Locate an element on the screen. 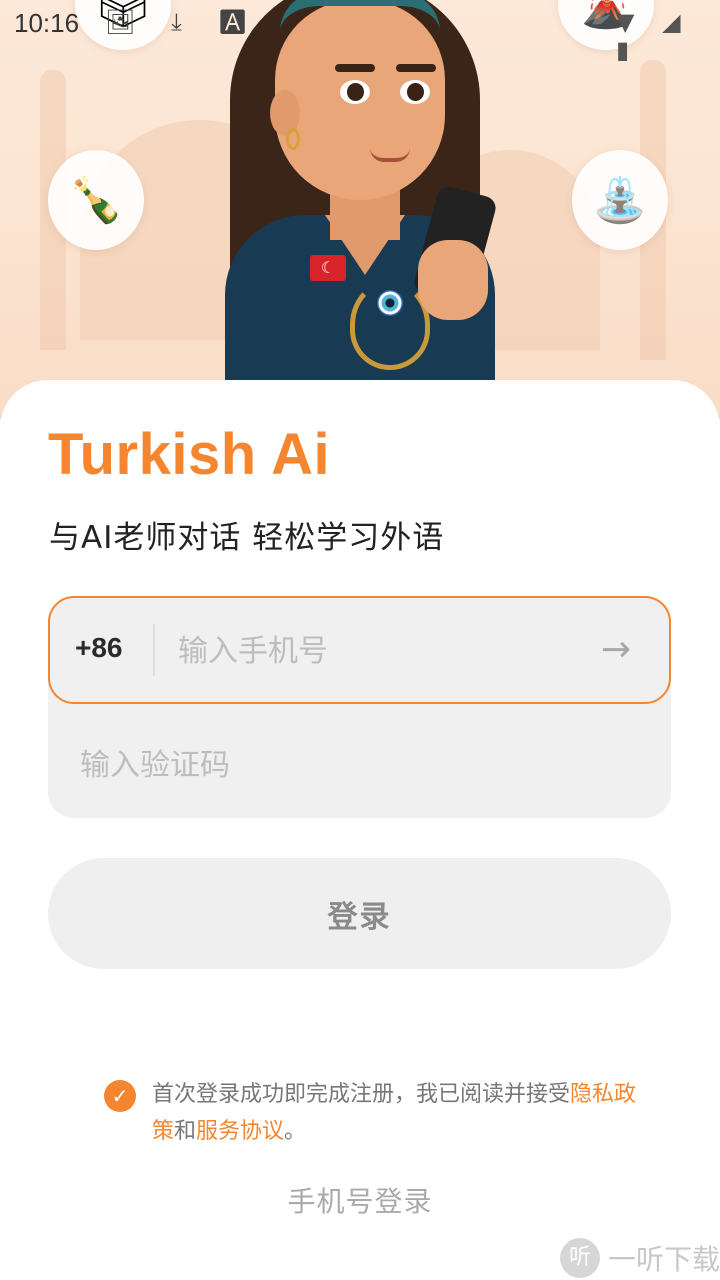 The image size is (720, 1280). watermark-text: 一听下载 is located at coordinates (664, 1259).